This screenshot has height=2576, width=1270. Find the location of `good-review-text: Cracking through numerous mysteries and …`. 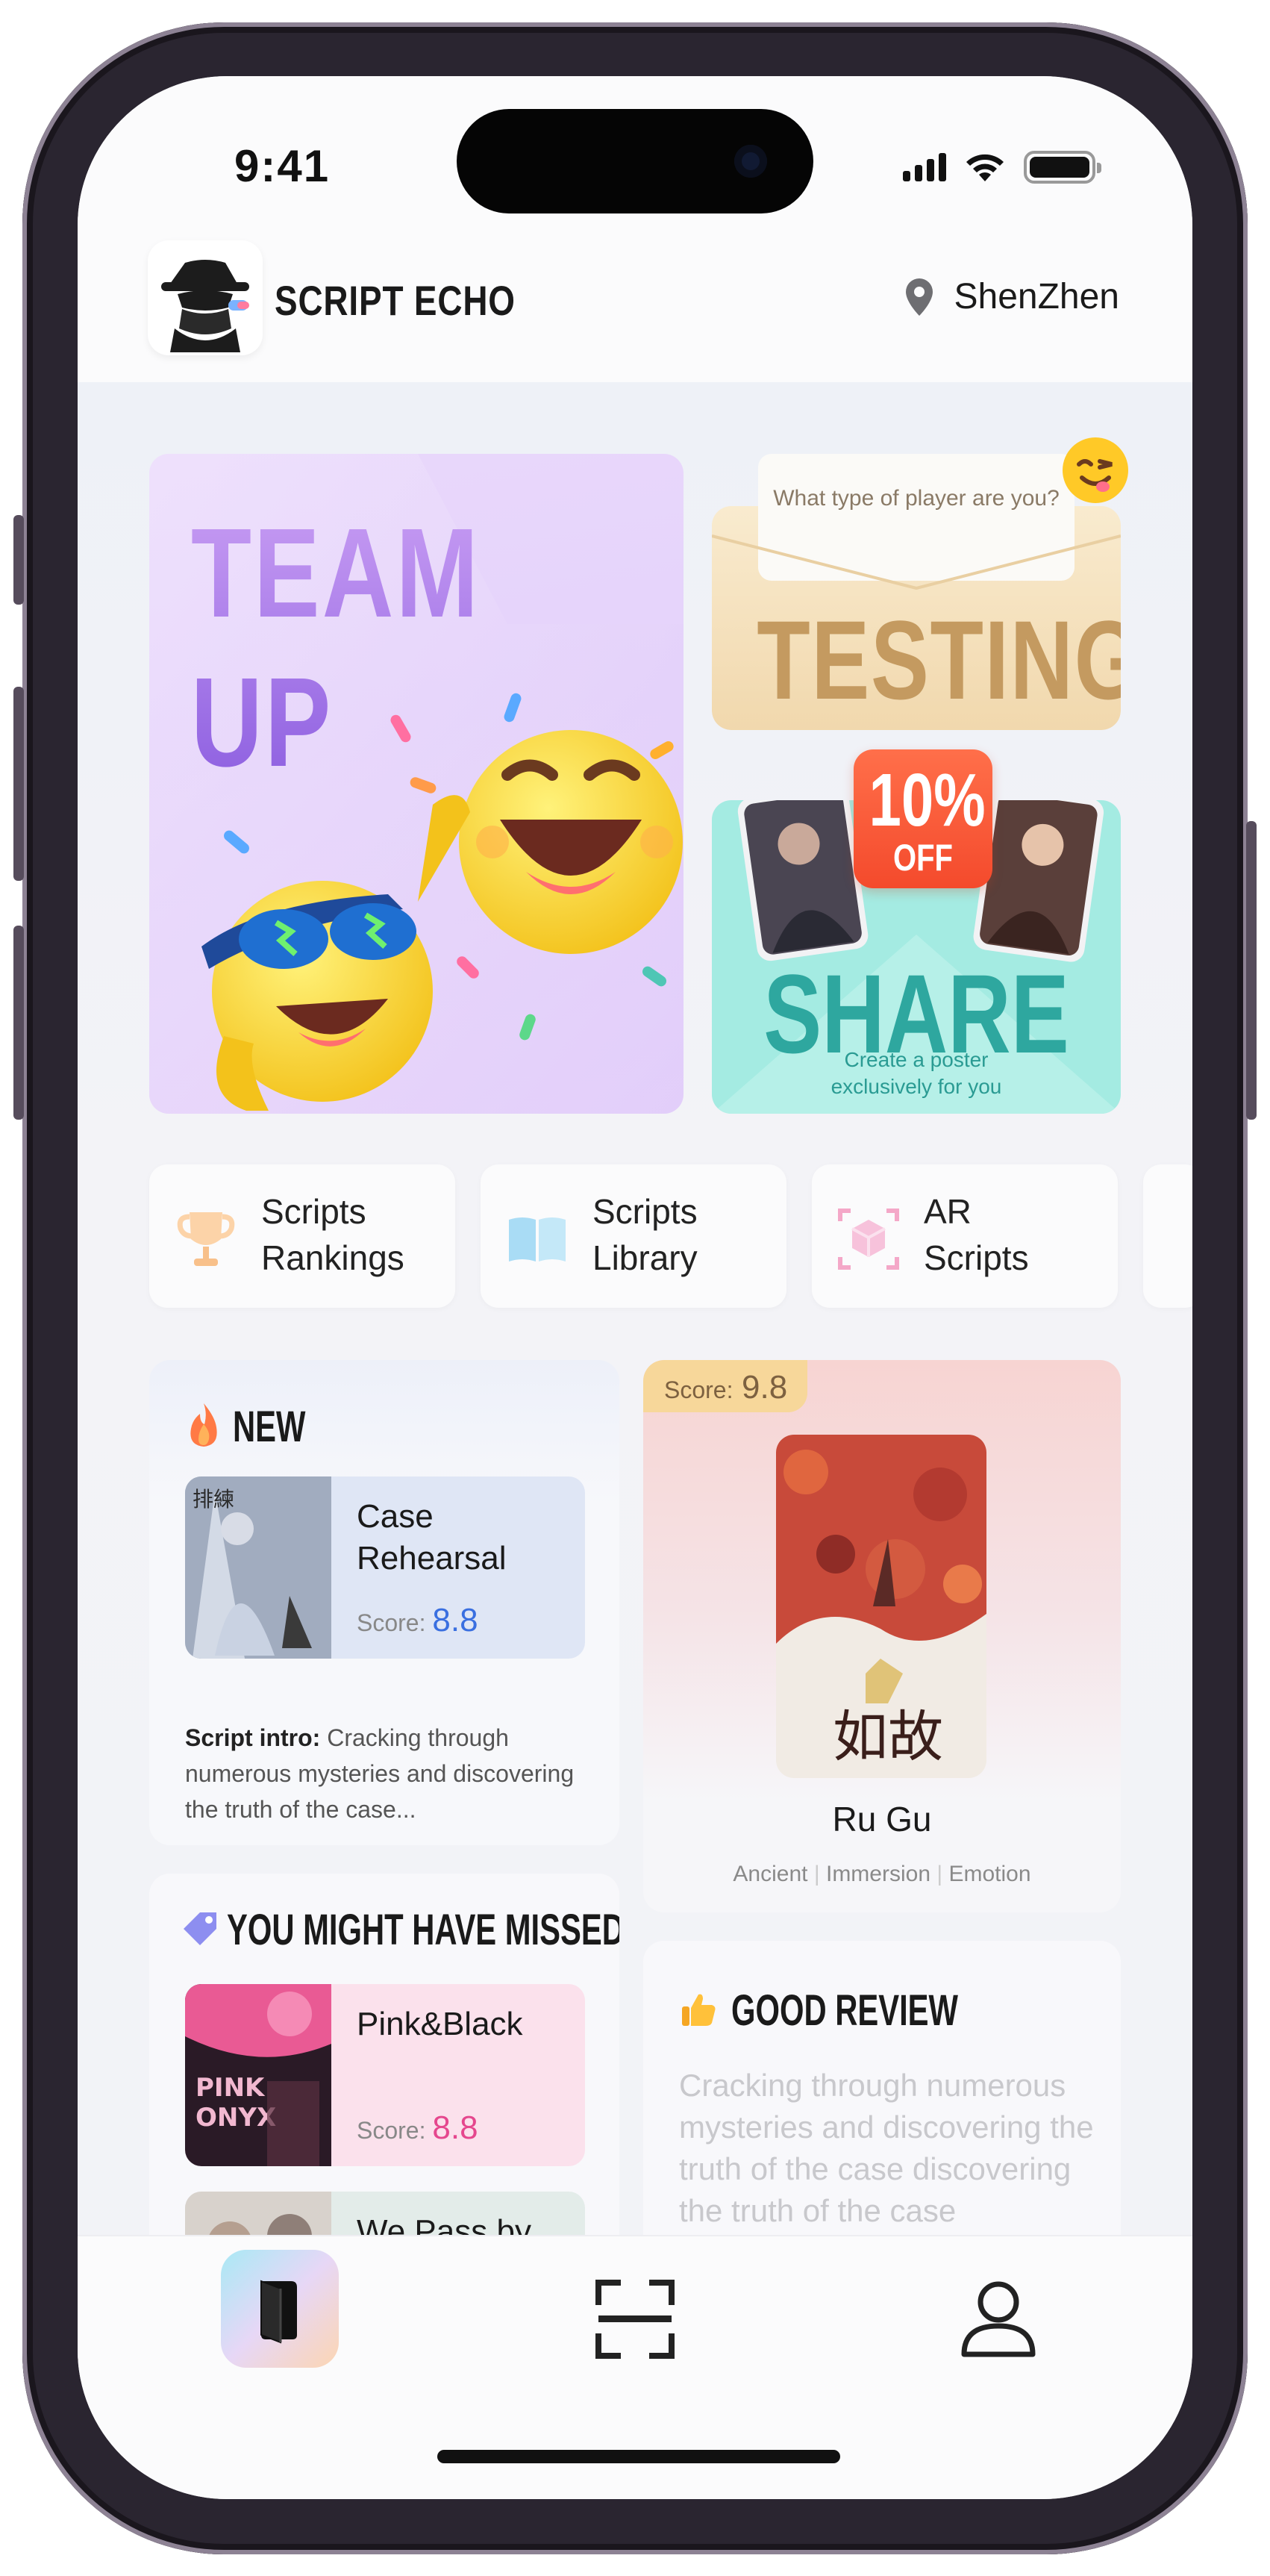

good-review-text: Cracking through numerous mysteries and … is located at coordinates (888, 2148).